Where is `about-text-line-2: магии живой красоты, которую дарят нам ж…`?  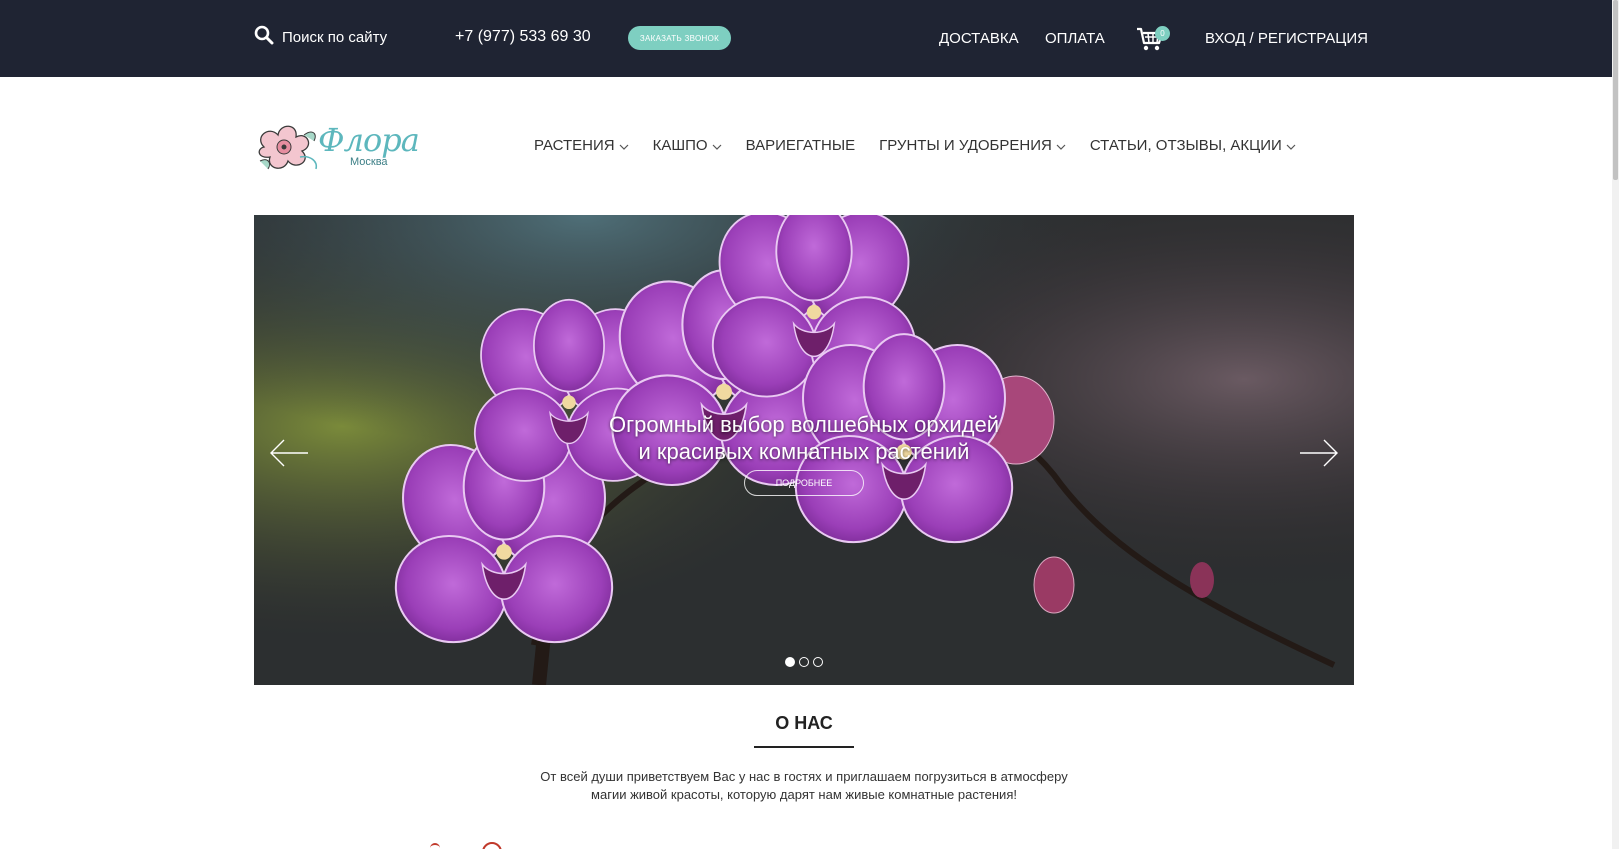 about-text-line-2: магии живой красоты, которую дарят нам ж… is located at coordinates (804, 794).